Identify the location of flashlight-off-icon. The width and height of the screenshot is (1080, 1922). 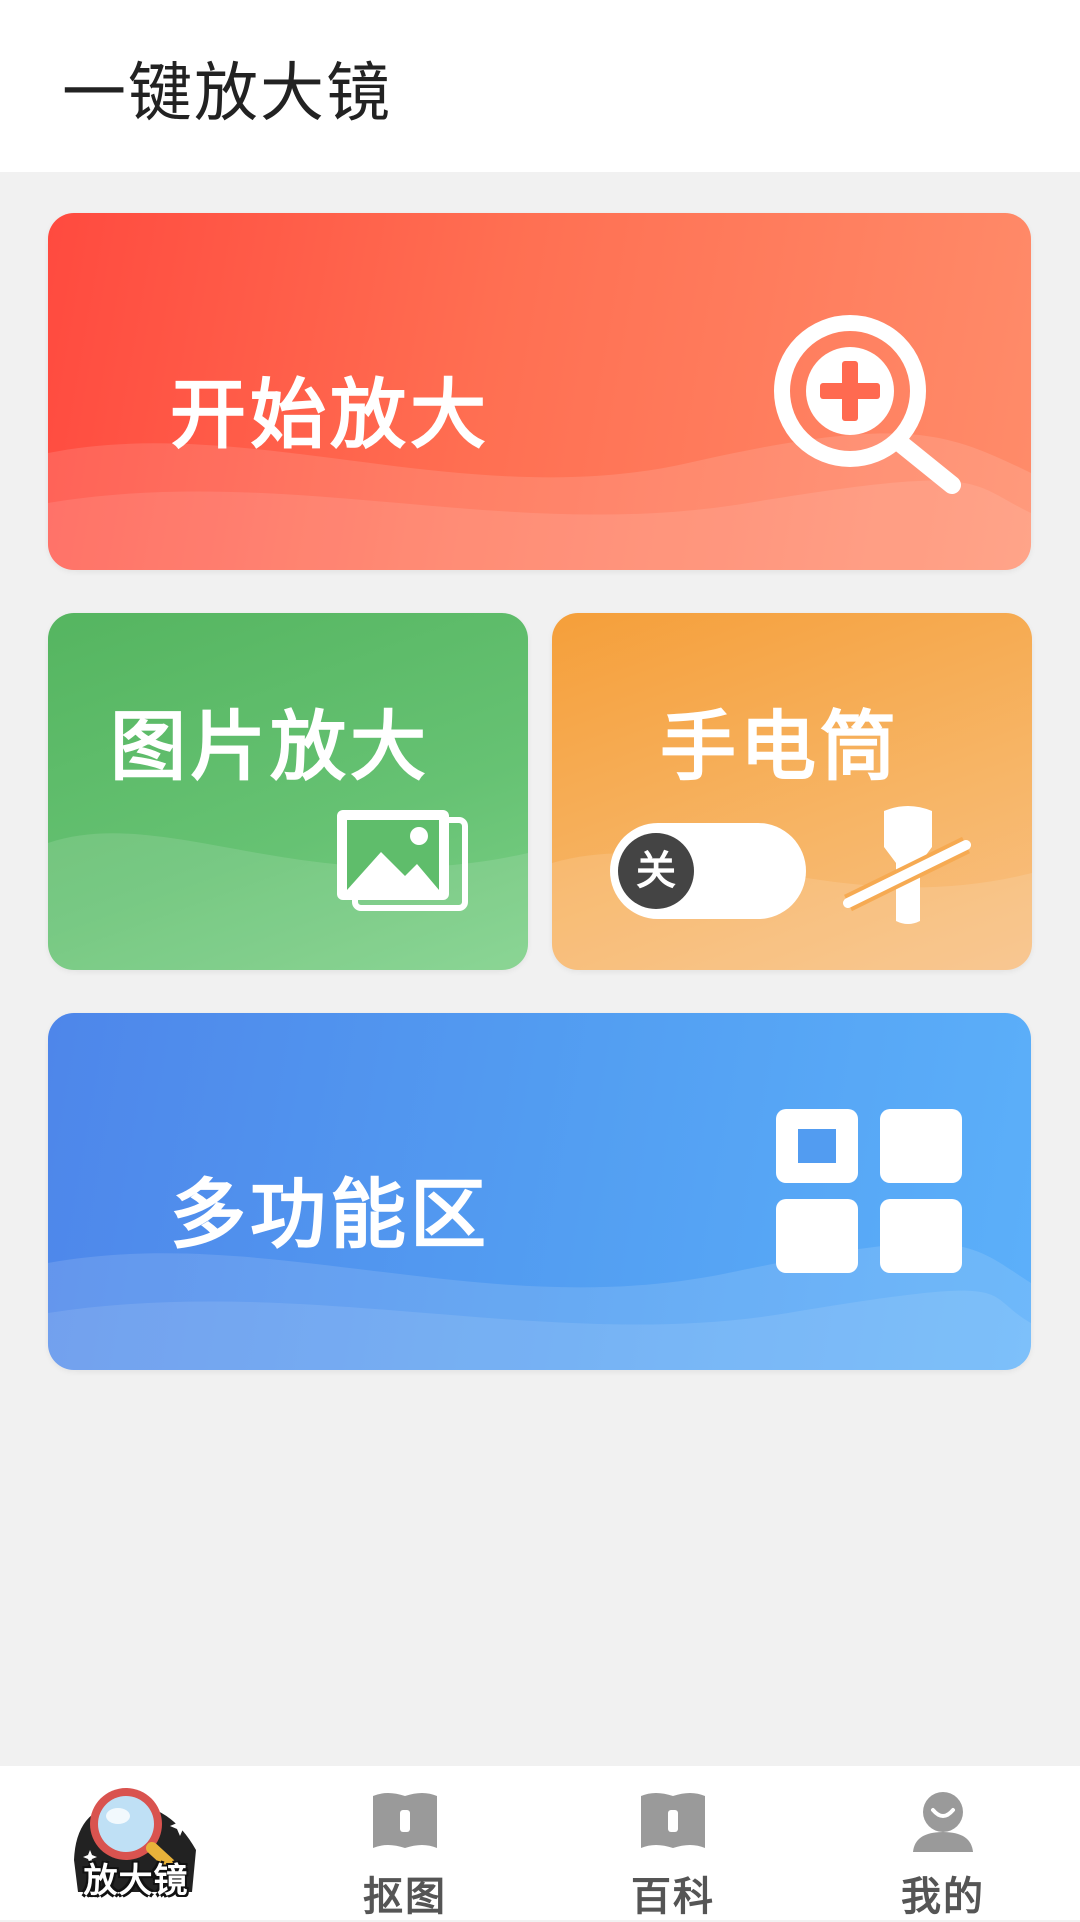
(907, 865).